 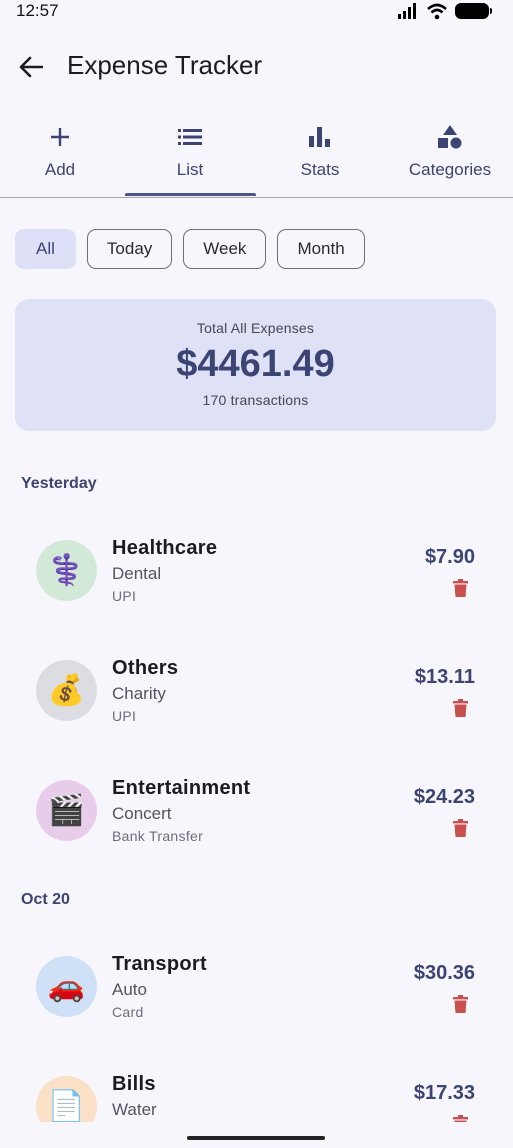 I want to click on expense-item: 📄 Bills Water $17.33, so click(x=256, y=1089).